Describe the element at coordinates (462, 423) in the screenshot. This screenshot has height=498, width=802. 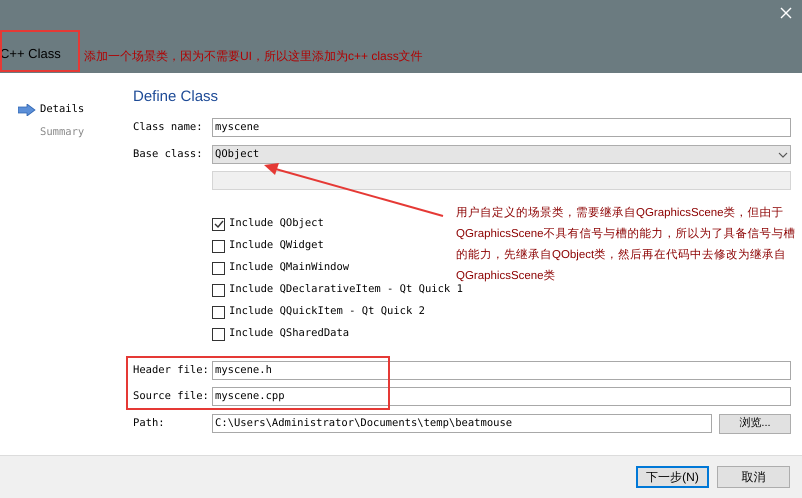
I see `input-field: C:\Users\Administrator\Documents\temp\beatmouse` at that location.